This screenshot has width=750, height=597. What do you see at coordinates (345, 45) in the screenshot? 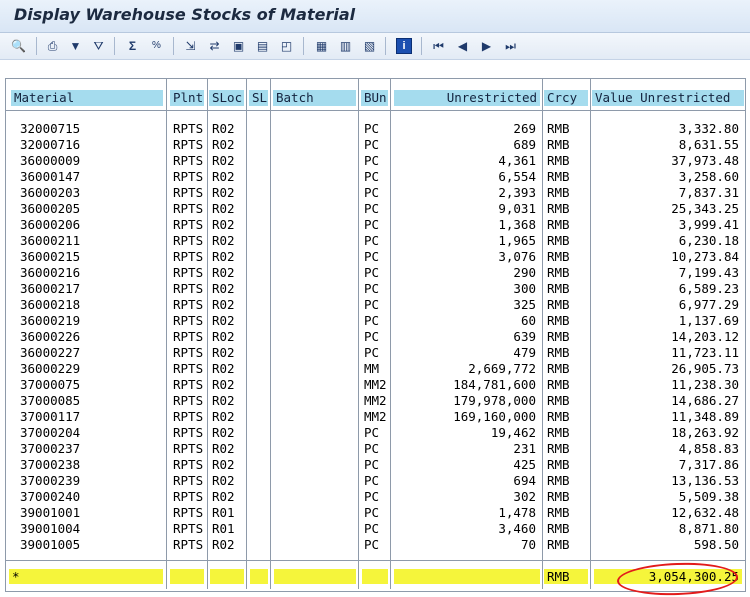
I see `column-left-icon: ▥` at bounding box center [345, 45].